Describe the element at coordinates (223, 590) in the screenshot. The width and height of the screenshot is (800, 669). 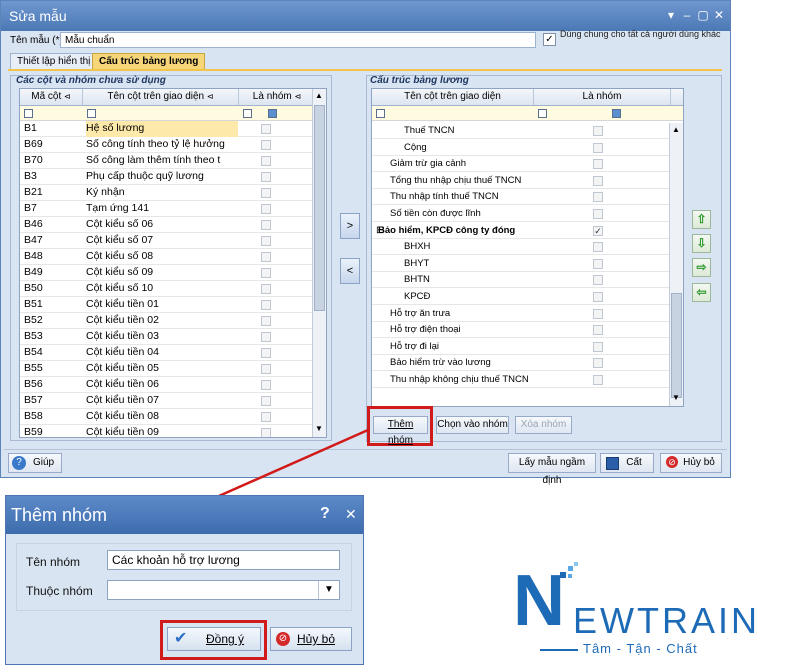
I see `parent-group-select: ▼` at that location.